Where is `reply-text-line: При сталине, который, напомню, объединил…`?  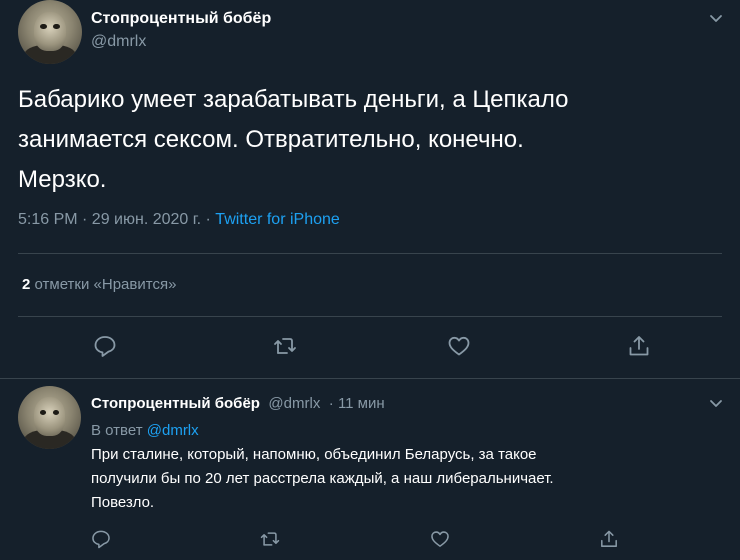 reply-text-line: При сталине, который, напомню, объединил… is located at coordinates (314, 454).